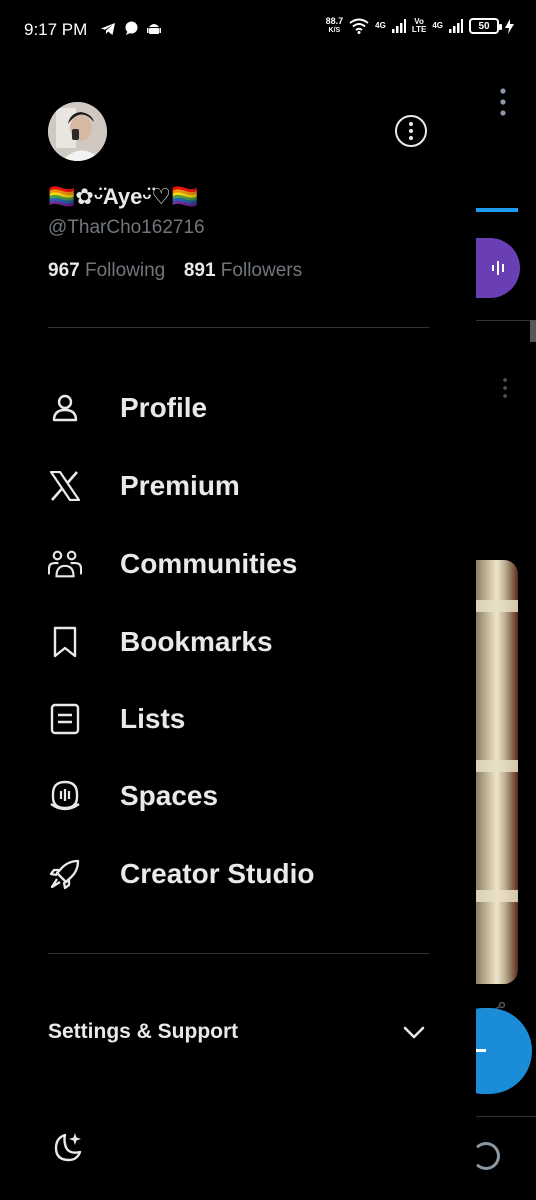 The height and width of the screenshot is (1200, 536). I want to click on person-icon, so click(65, 408).